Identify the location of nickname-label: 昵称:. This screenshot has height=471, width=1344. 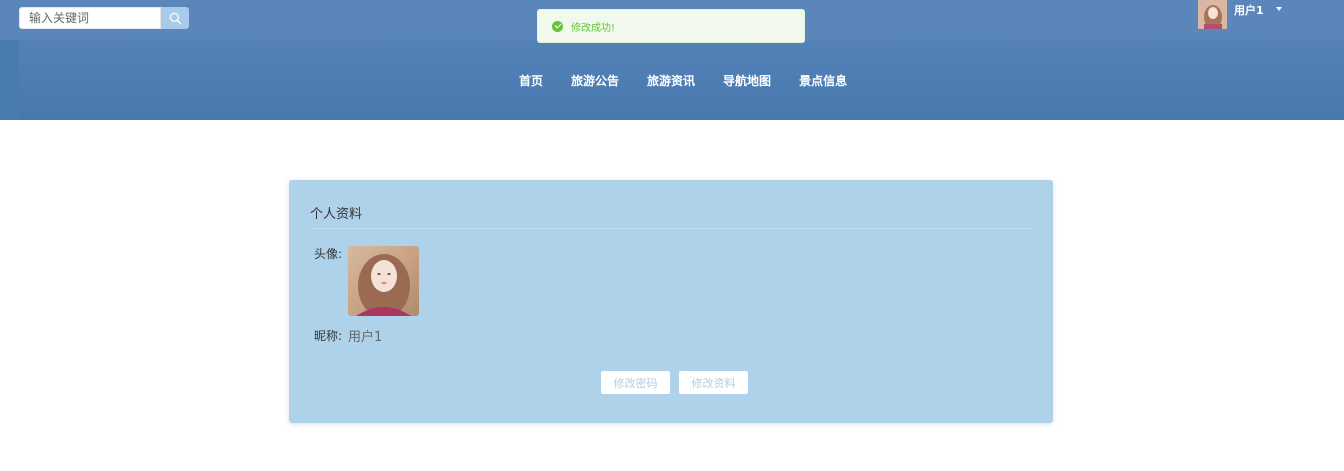
(328, 336).